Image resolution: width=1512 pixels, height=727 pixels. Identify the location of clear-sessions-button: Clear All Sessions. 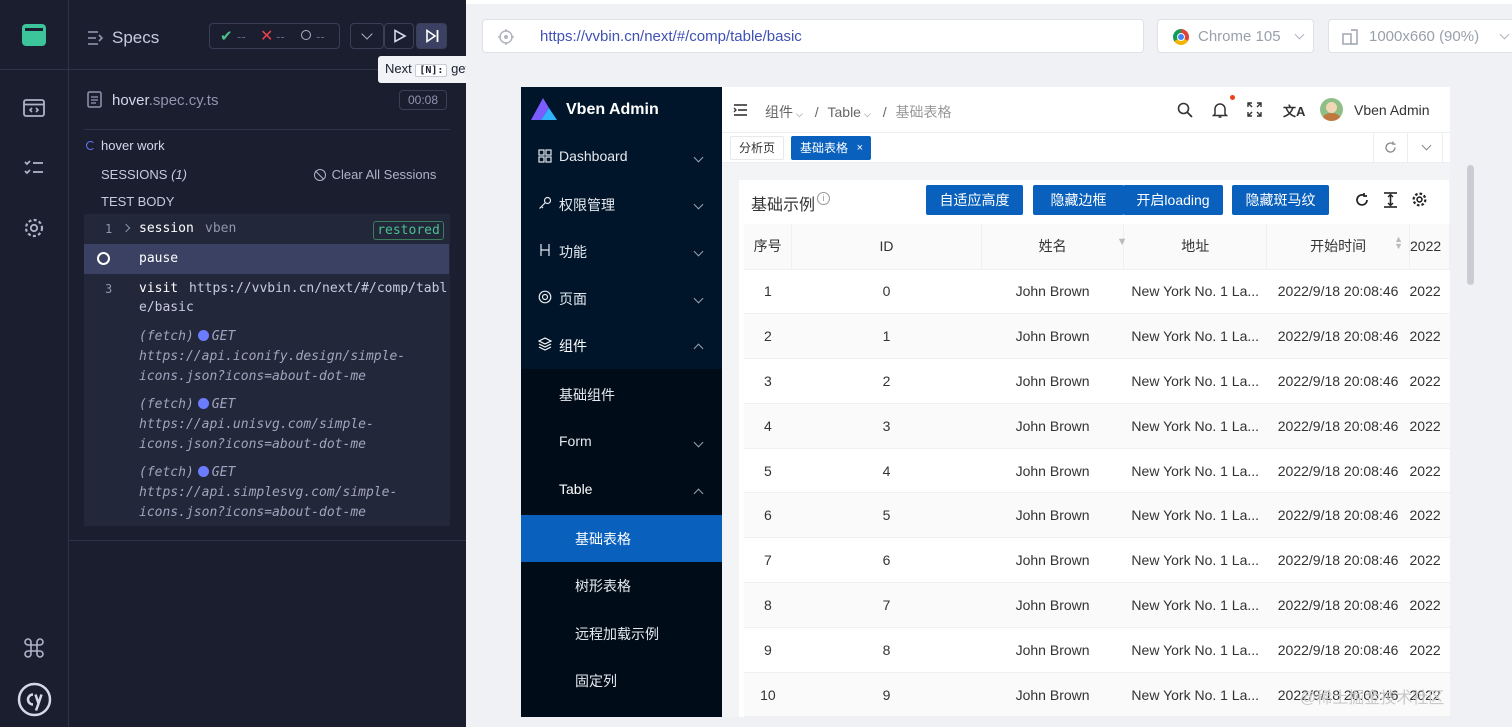
(375, 174).